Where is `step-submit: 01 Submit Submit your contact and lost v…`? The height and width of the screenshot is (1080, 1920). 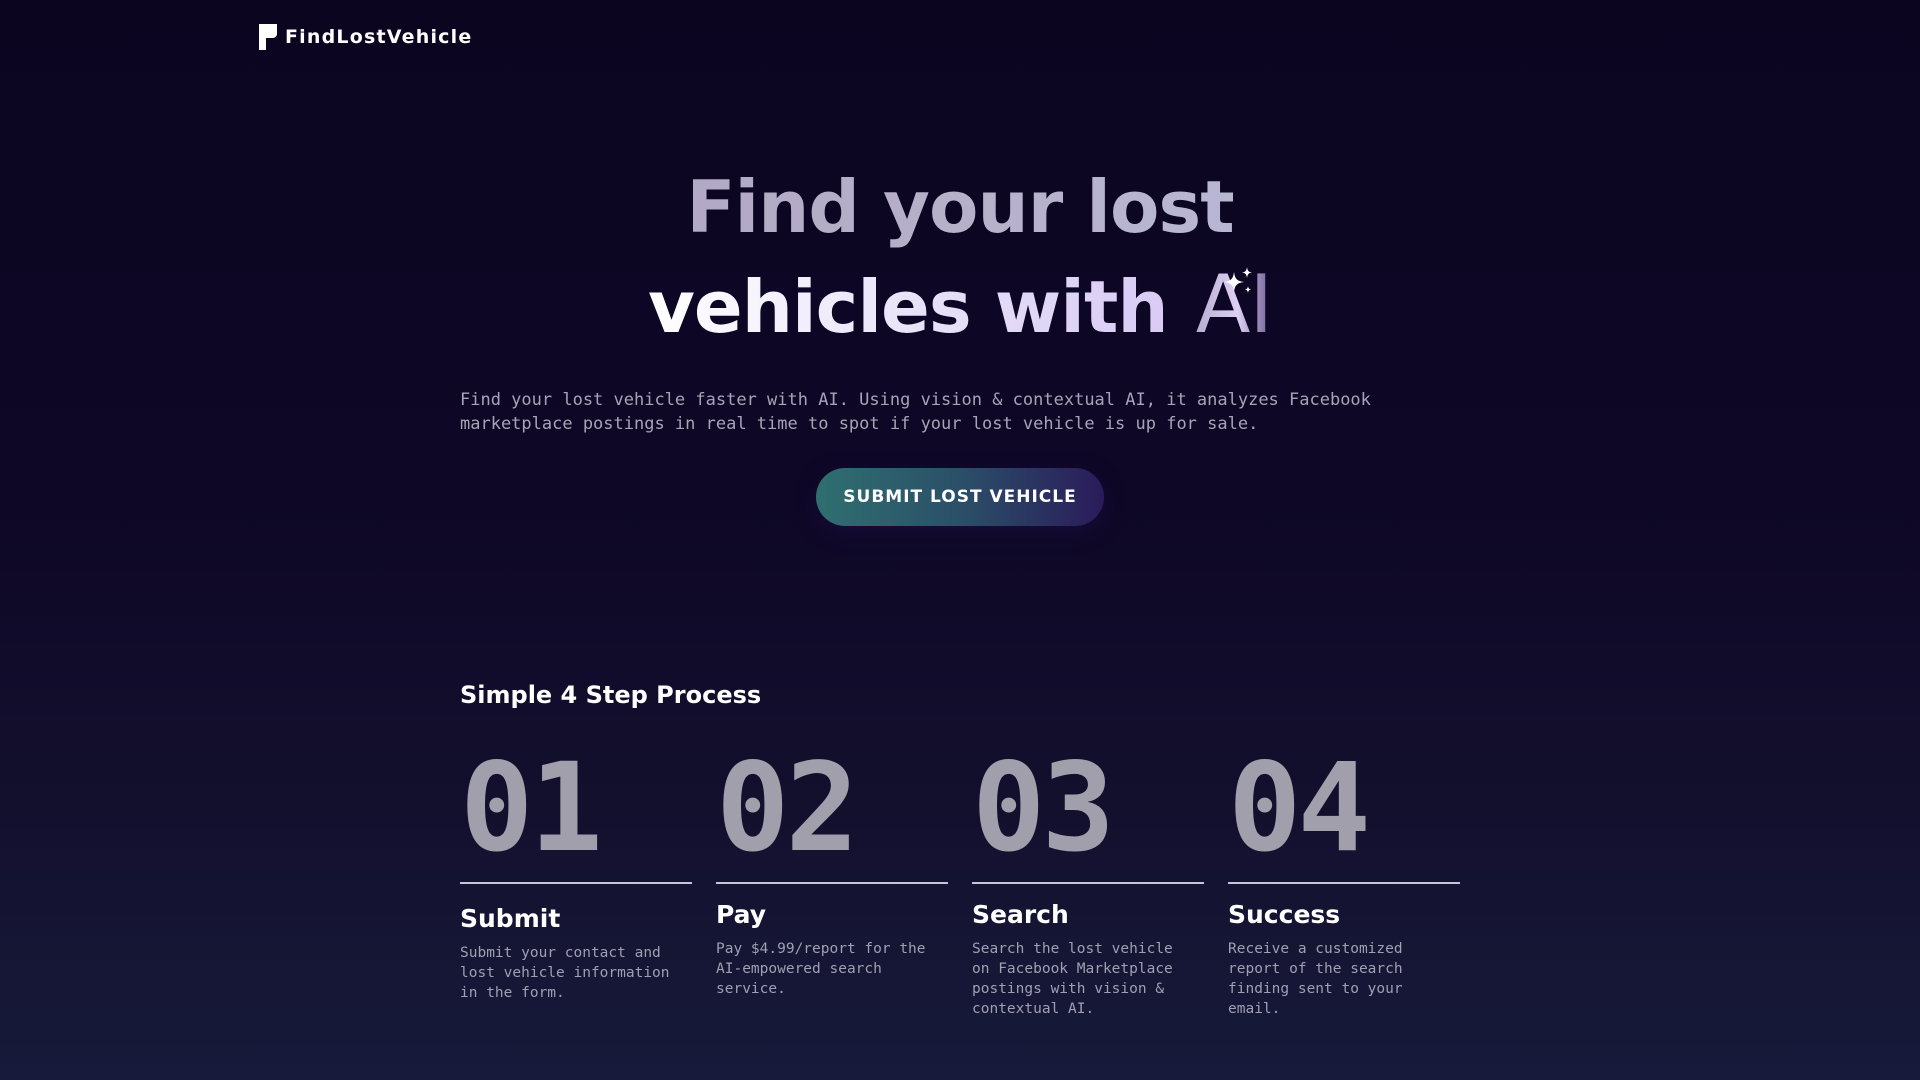
step-submit: 01 Submit Submit your contact and lost v… is located at coordinates (576, 870).